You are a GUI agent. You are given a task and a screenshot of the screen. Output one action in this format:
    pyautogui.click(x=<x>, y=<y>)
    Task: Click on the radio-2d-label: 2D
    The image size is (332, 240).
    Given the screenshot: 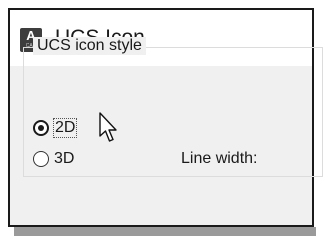 What is the action you would take?
    pyautogui.click(x=65, y=128)
    